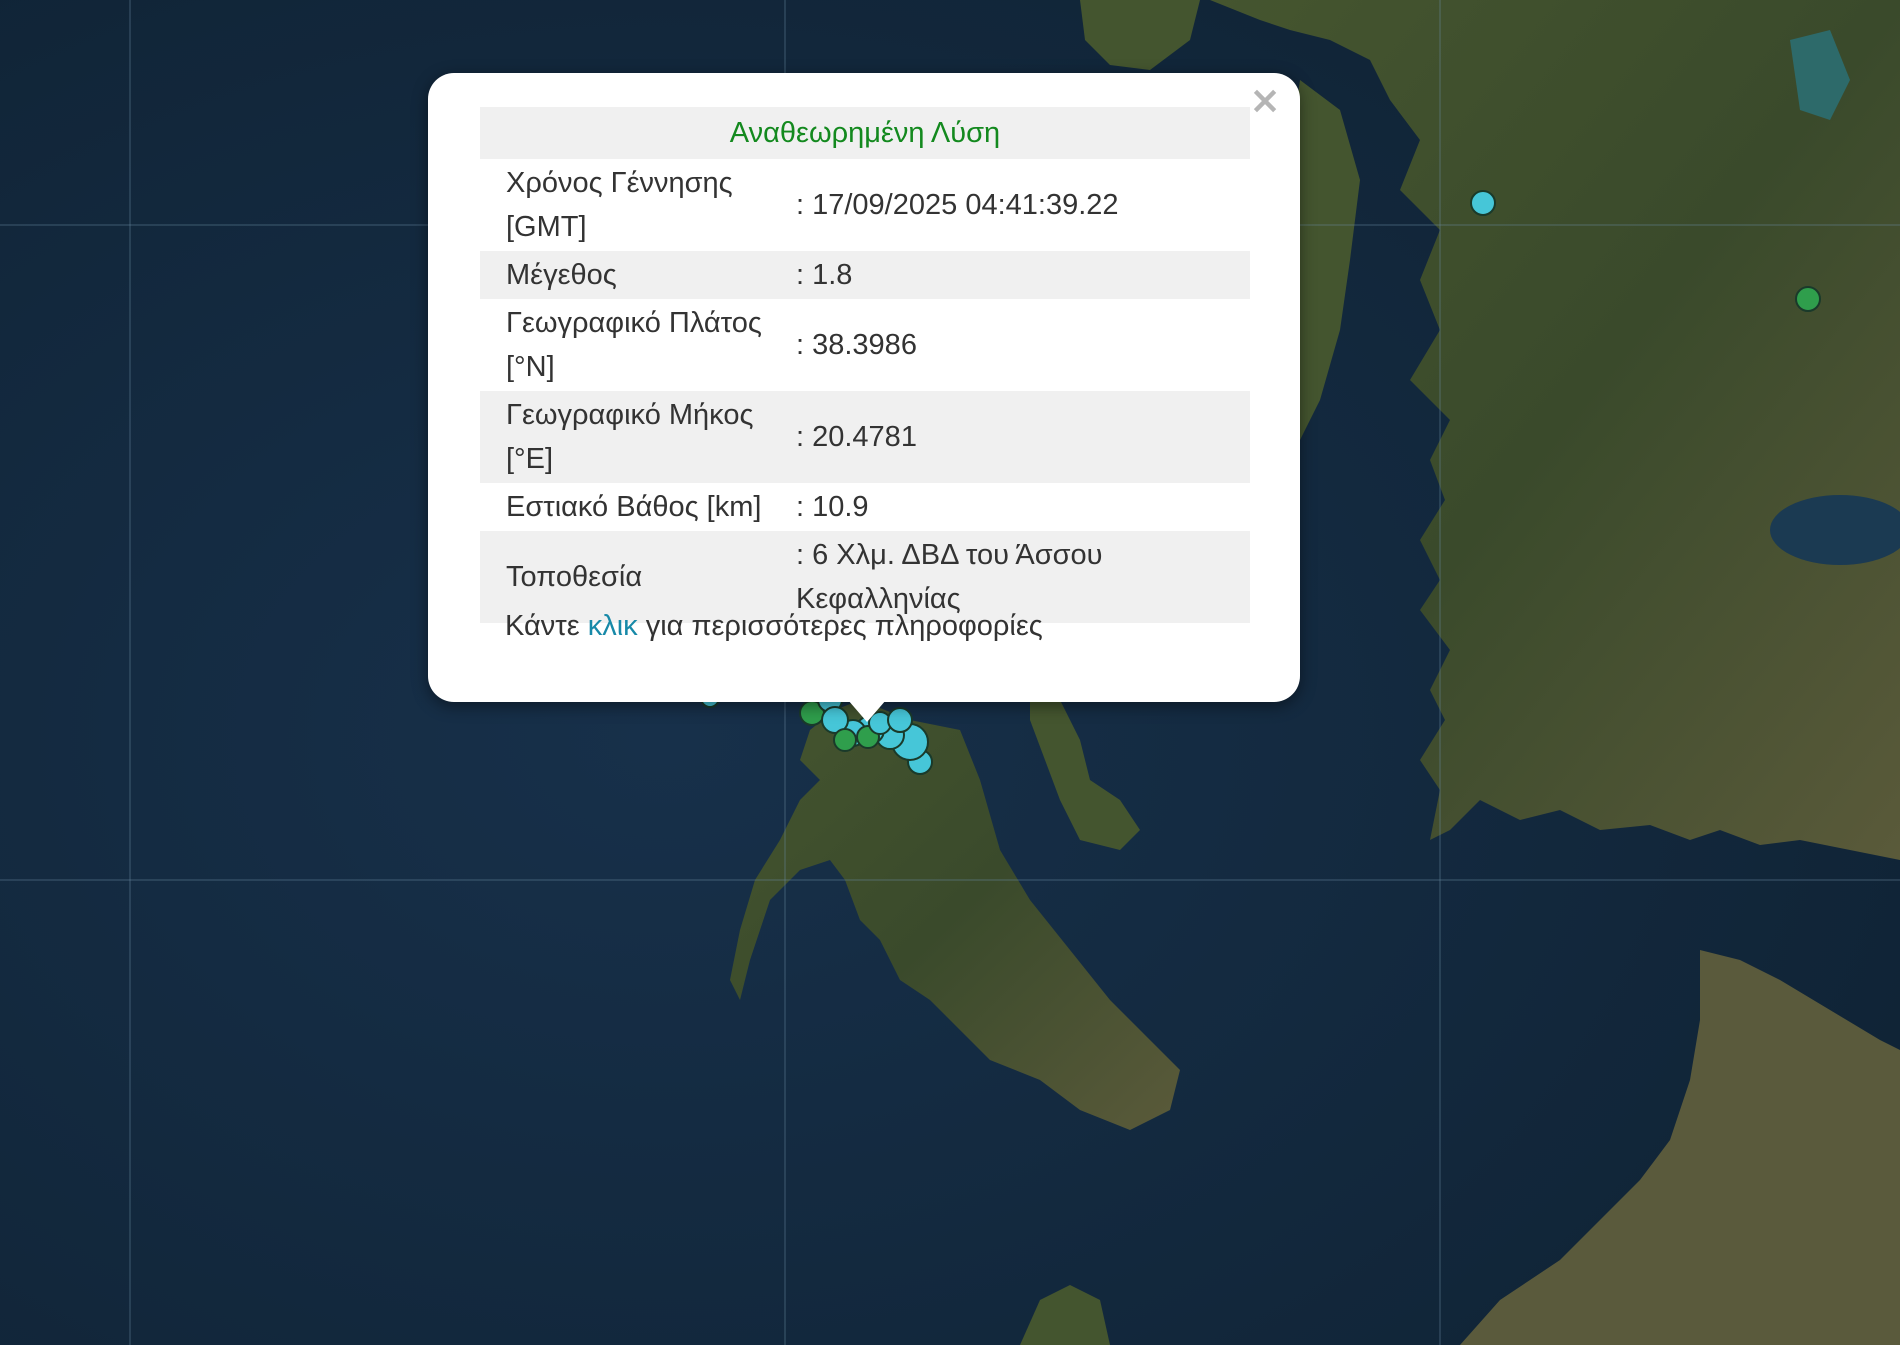 The width and height of the screenshot is (1900, 1345). What do you see at coordinates (844, 626) in the screenshot?
I see `more-info-suffix: για περισσότερες πληροφορίες` at bounding box center [844, 626].